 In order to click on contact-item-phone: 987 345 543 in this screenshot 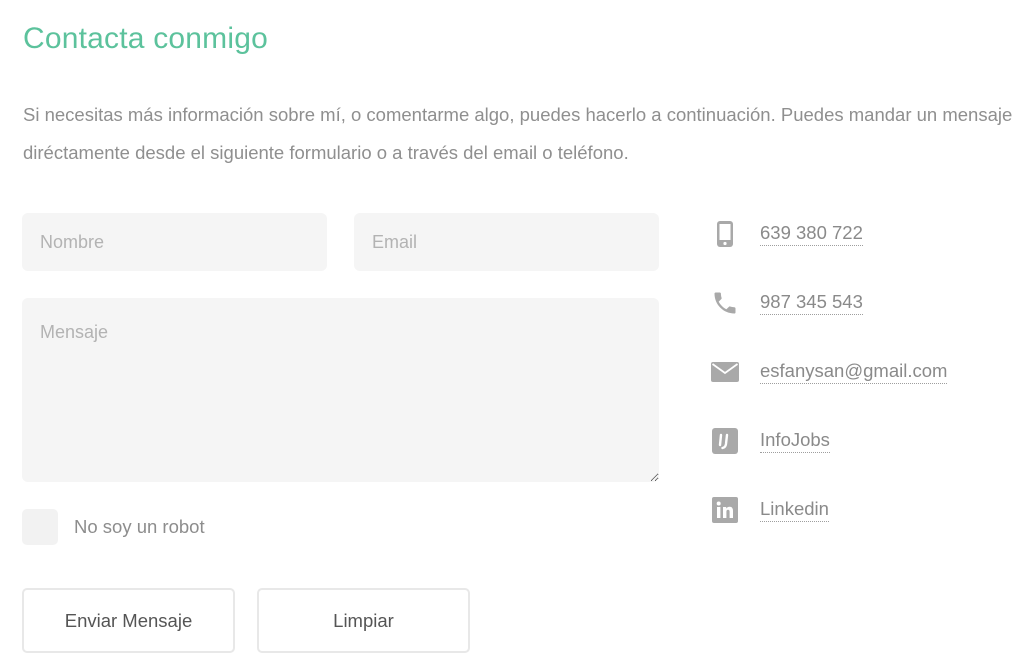, I will do `click(856, 302)`.